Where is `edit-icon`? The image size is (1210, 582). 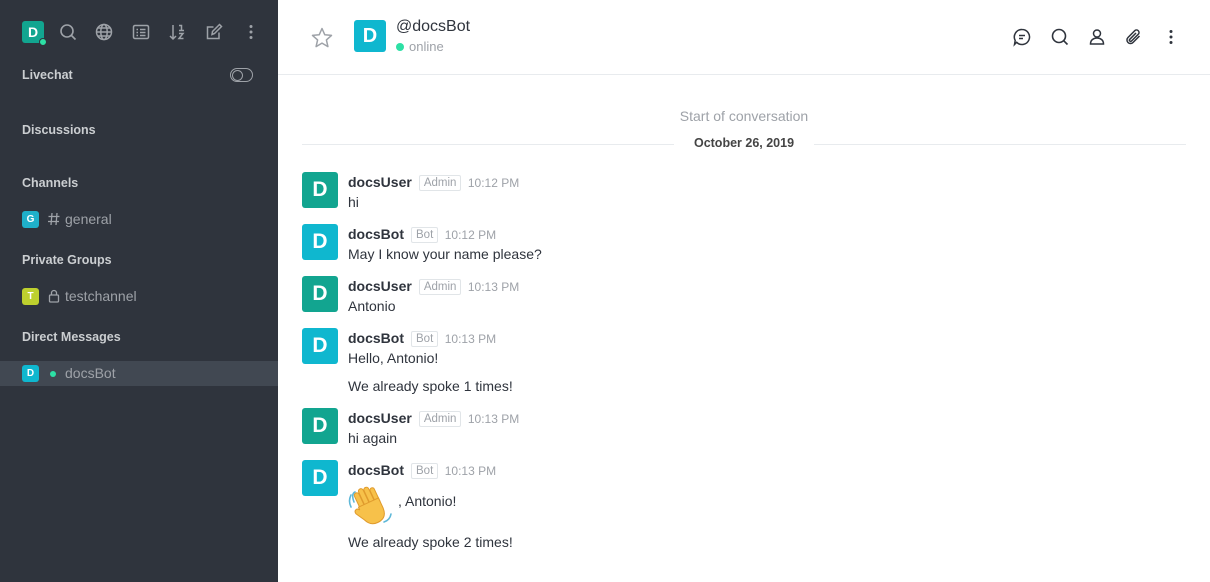 edit-icon is located at coordinates (214, 32).